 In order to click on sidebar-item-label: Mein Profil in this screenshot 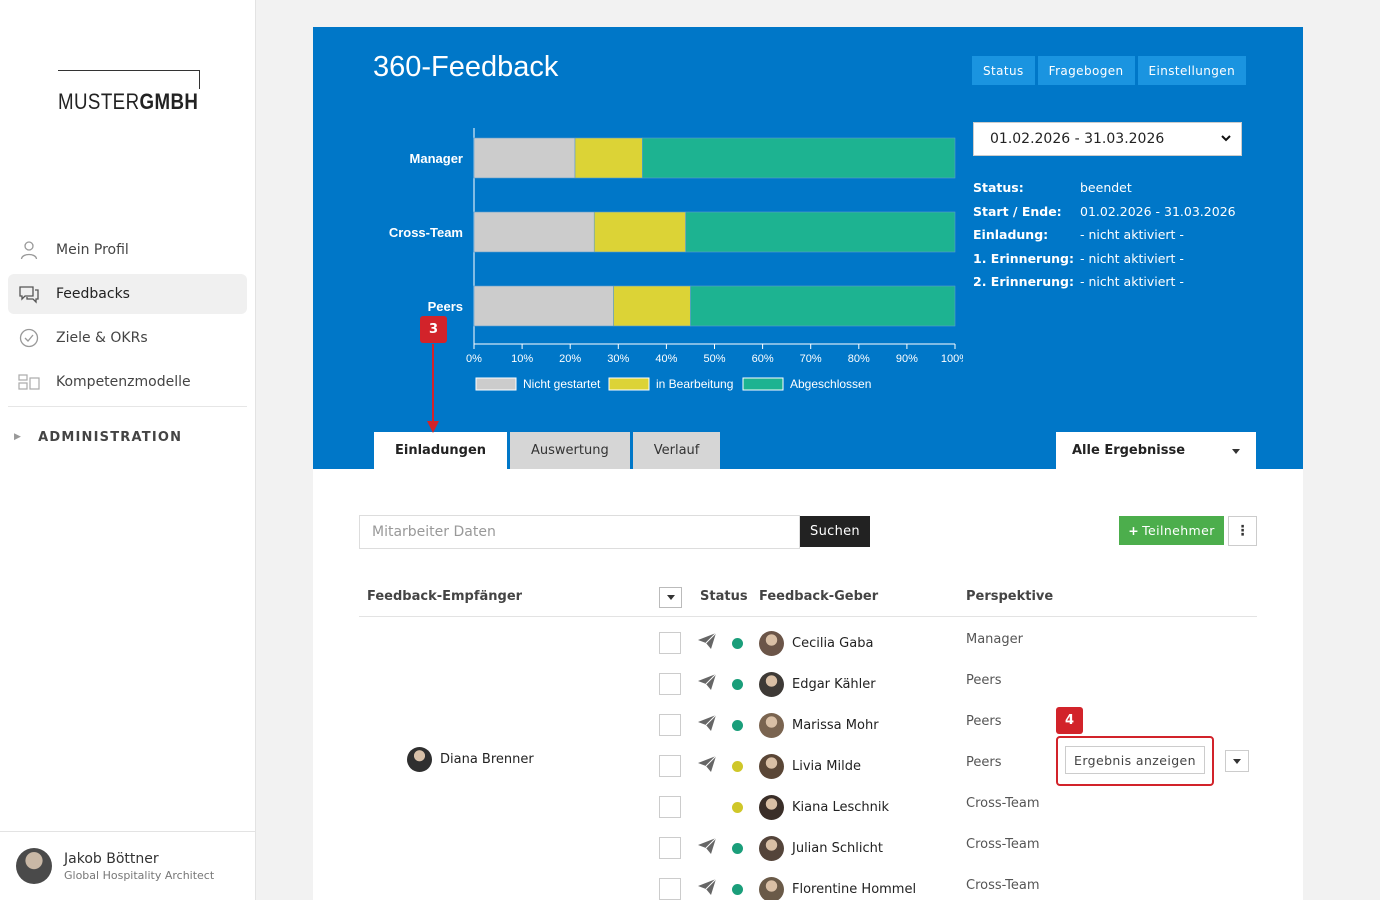, I will do `click(92, 250)`.